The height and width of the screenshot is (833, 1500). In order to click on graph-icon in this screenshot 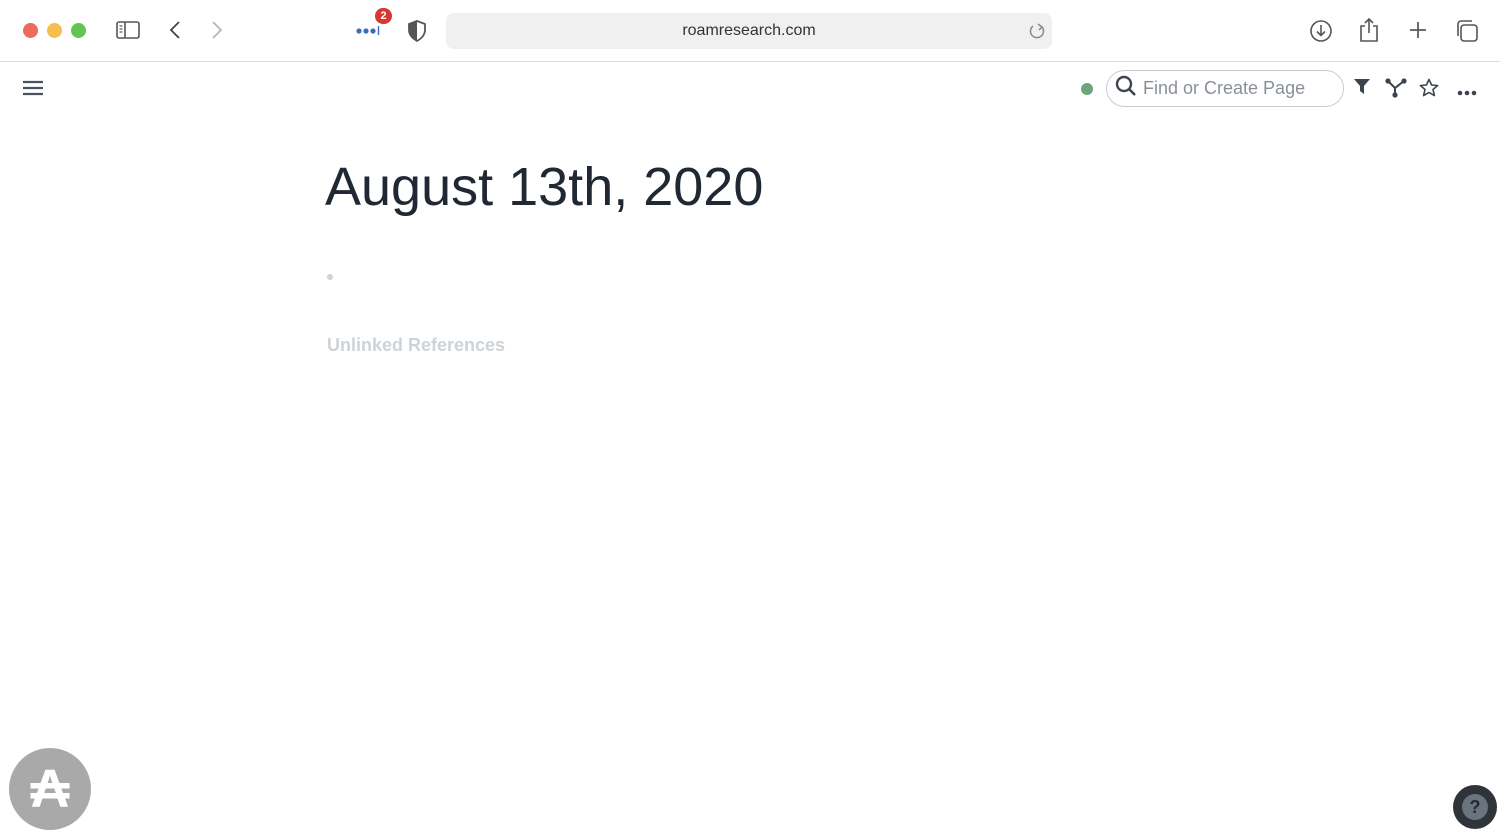, I will do `click(1396, 88)`.